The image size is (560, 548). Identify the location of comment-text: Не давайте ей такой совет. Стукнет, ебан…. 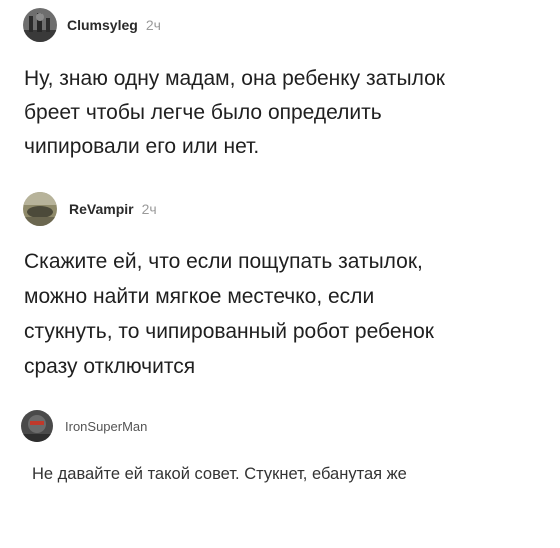
(219, 474).